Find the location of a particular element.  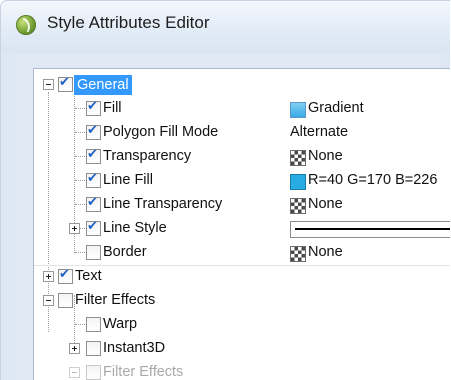

line-transparency-checkbox is located at coordinates (93, 203).